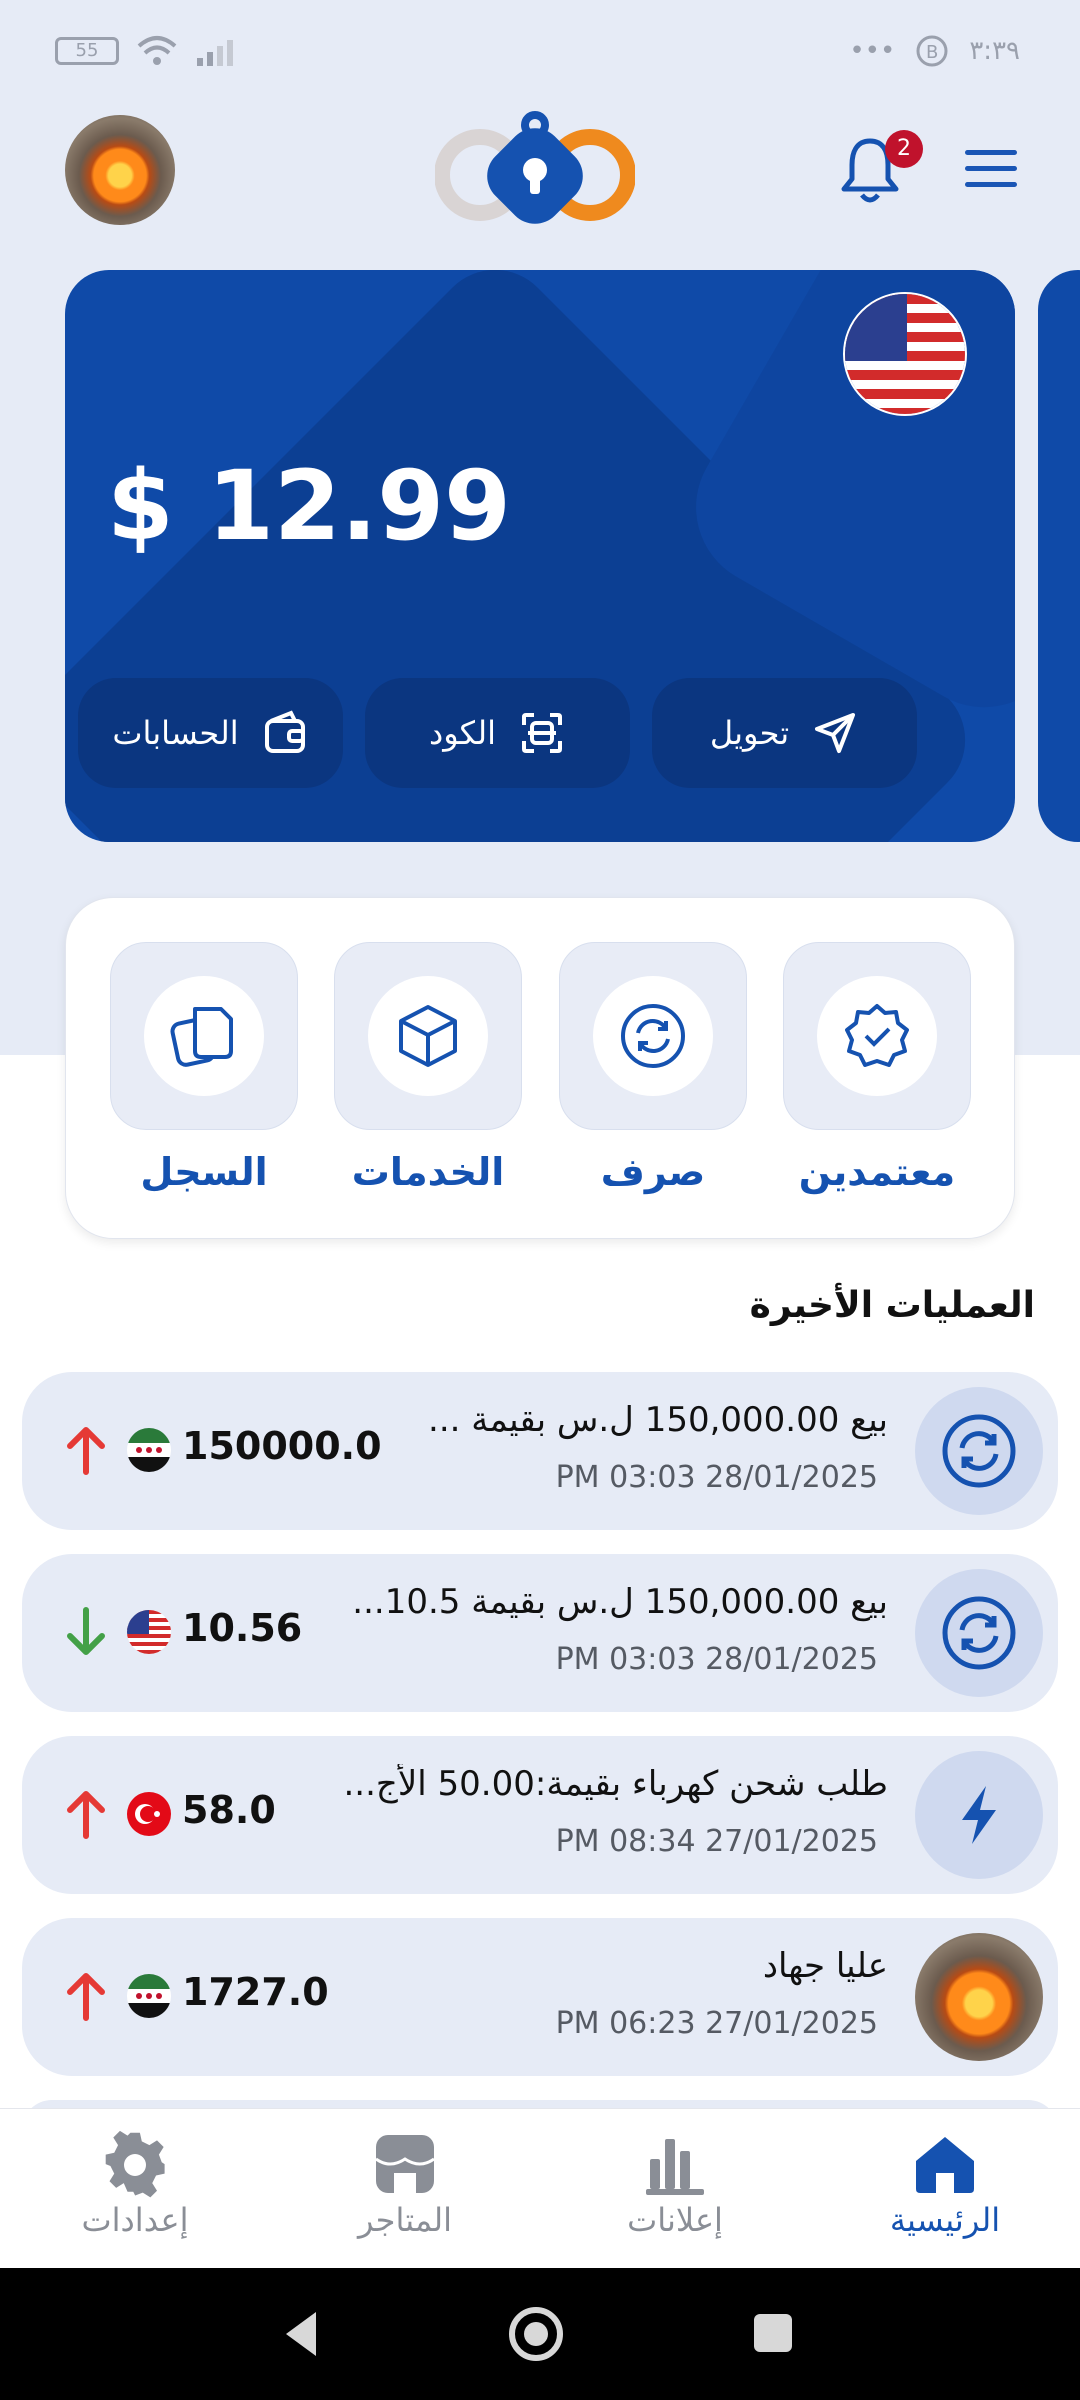 This screenshot has height=2400, width=1080. I want to click on gear-icon, so click(135, 2164).